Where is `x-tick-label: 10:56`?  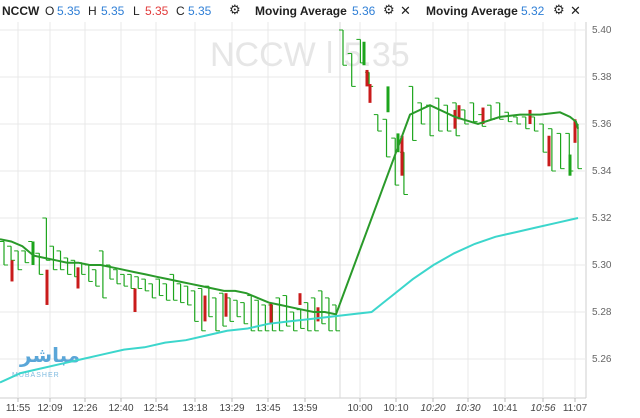
x-tick-label: 10:56 is located at coordinates (542, 408).